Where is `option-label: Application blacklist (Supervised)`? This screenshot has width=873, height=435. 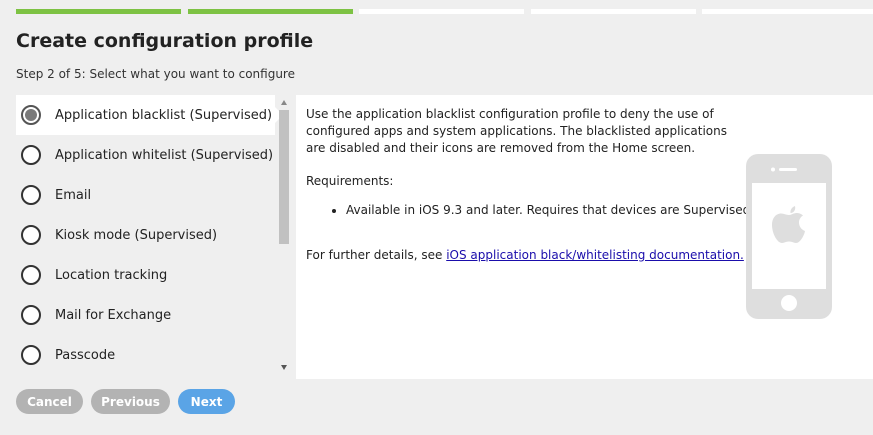
option-label: Application blacklist (Supervised) is located at coordinates (164, 115).